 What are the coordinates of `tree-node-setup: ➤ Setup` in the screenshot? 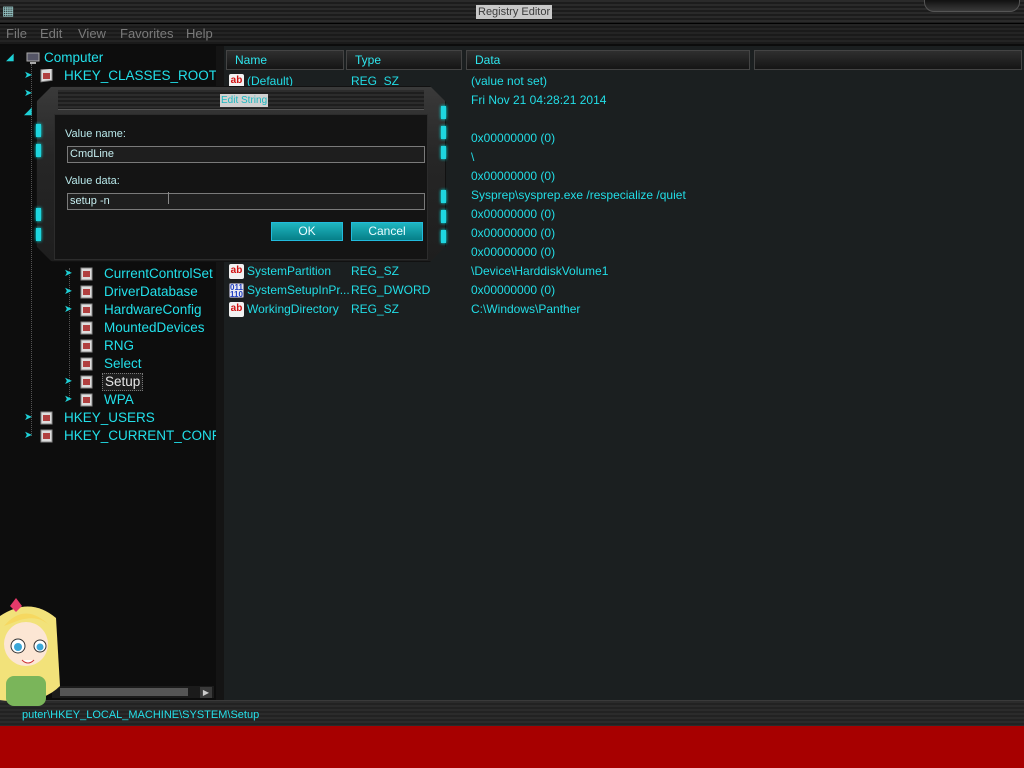 It's located at (140, 382).